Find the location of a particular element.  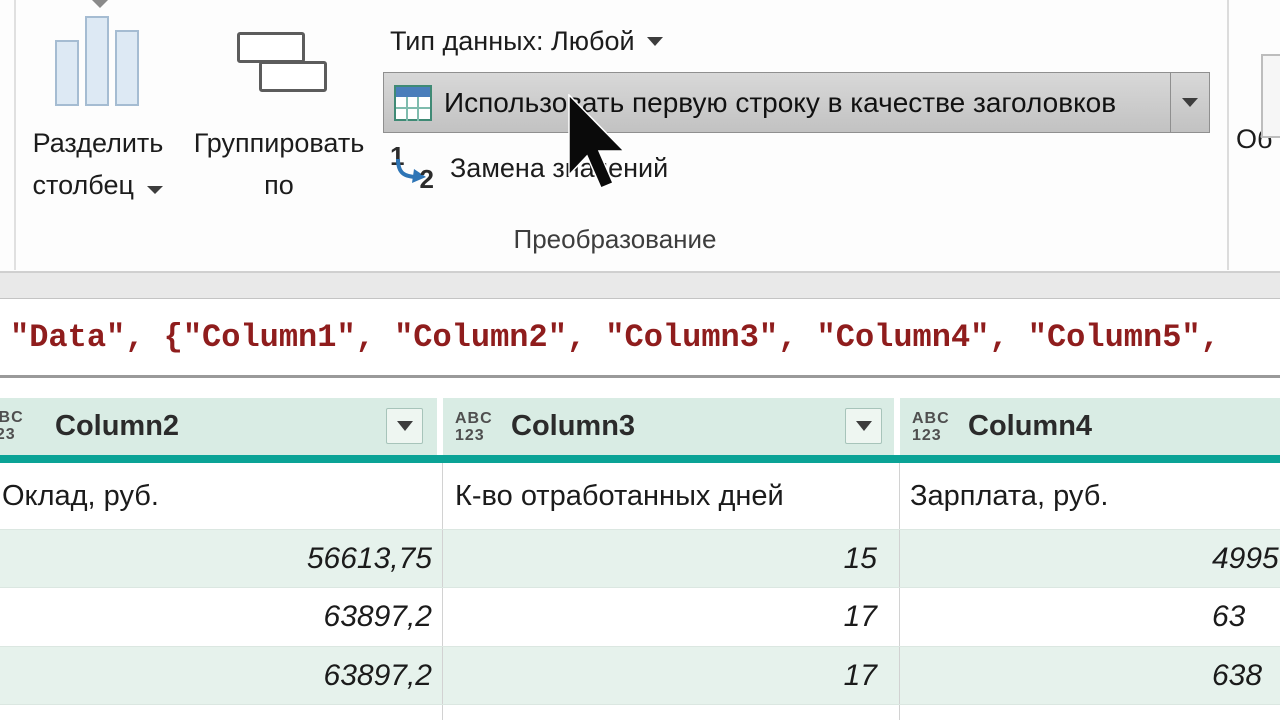

cell: Оклад, руб. is located at coordinates (221, 496).